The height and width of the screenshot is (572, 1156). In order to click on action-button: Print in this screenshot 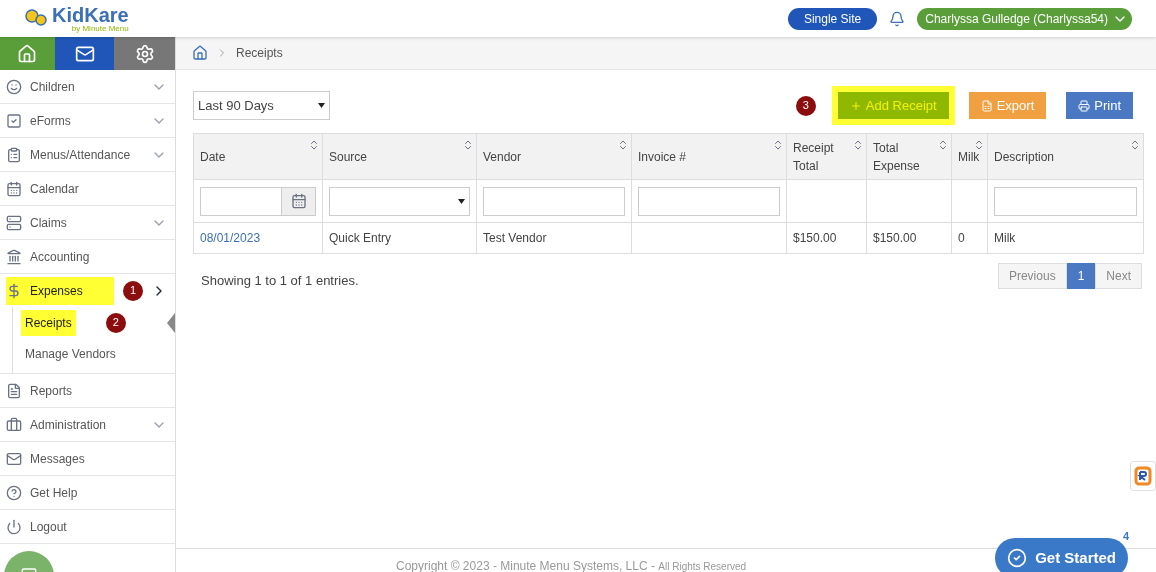, I will do `click(1099, 105)`.